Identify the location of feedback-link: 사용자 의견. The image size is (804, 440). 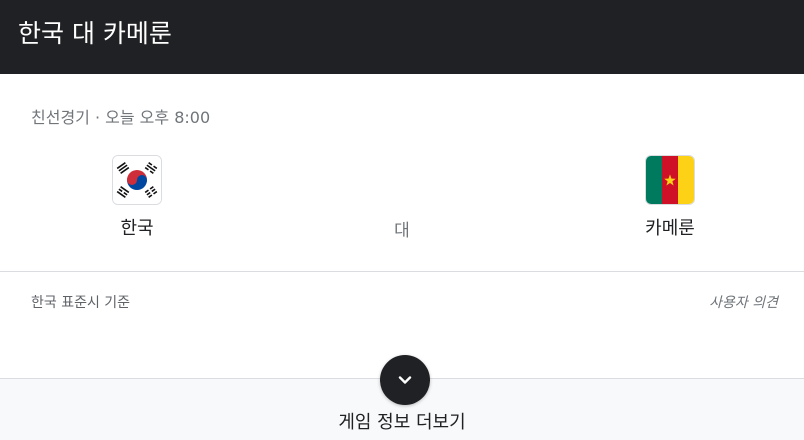
(743, 302).